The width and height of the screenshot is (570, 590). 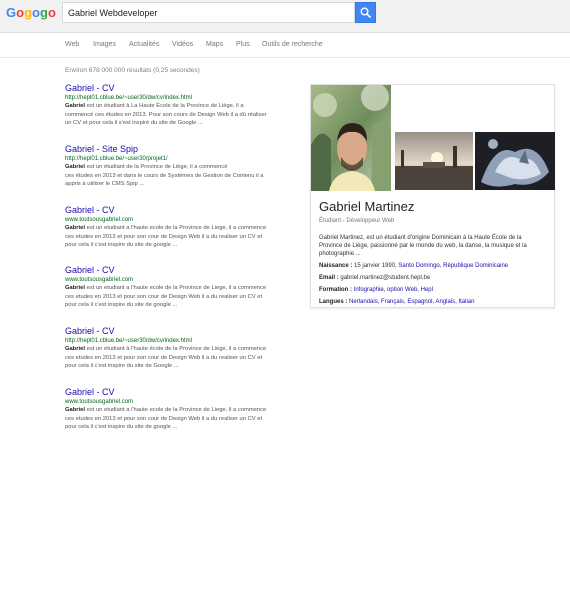 I want to click on formation-link: Infographie,, so click(x=370, y=290).